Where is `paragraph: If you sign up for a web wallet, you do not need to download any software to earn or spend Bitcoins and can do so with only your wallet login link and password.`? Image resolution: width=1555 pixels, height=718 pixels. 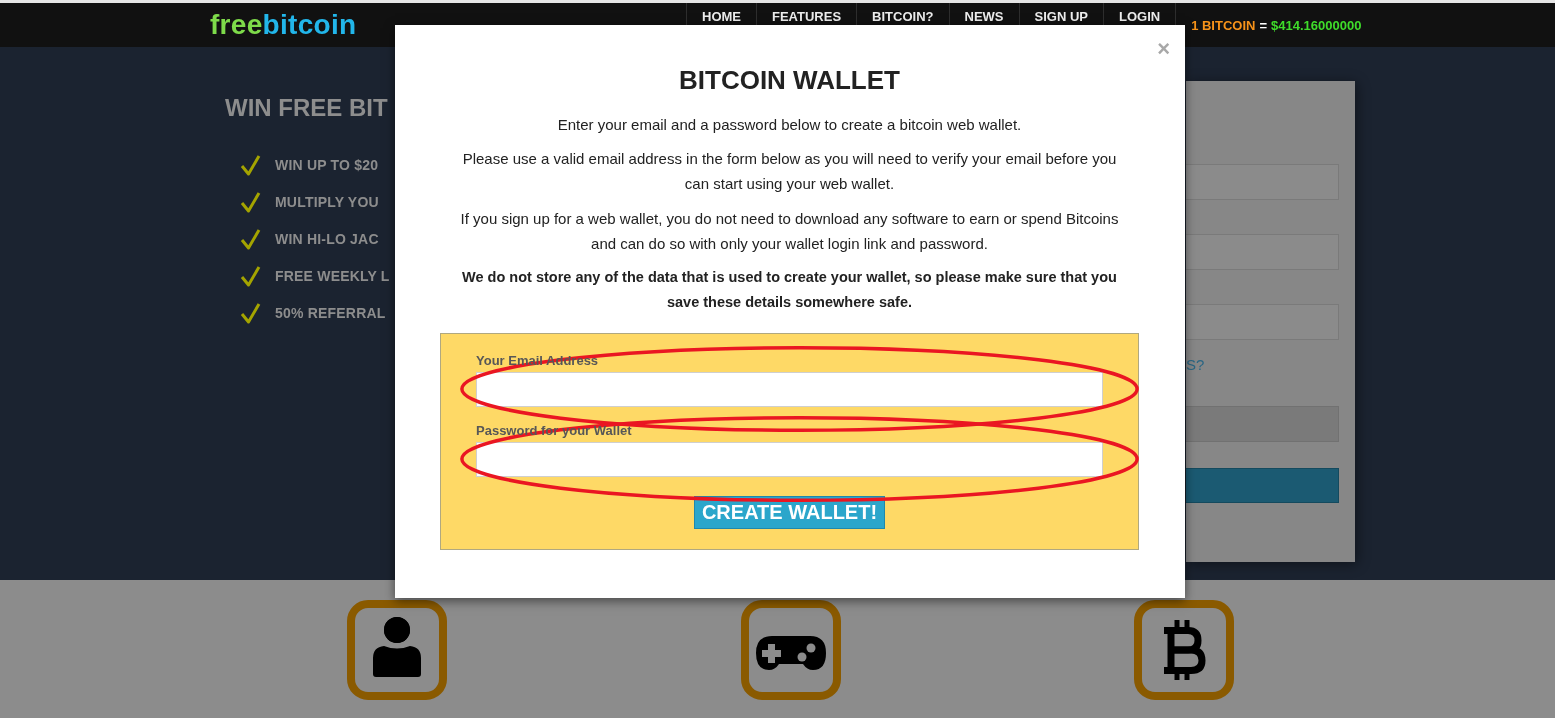 paragraph: If you sign up for a web wallet, you do not need to download any software to earn or spend Bitcoins and can do so with only your wallet login link and password. is located at coordinates (789, 231).